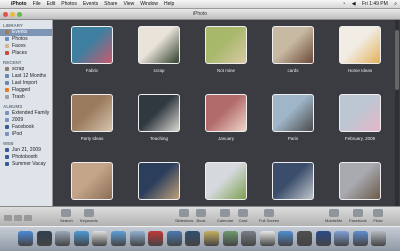  What do you see at coordinates (26, 69) in the screenshot?
I see `sidebar-item-scrap: scrap` at bounding box center [26, 69].